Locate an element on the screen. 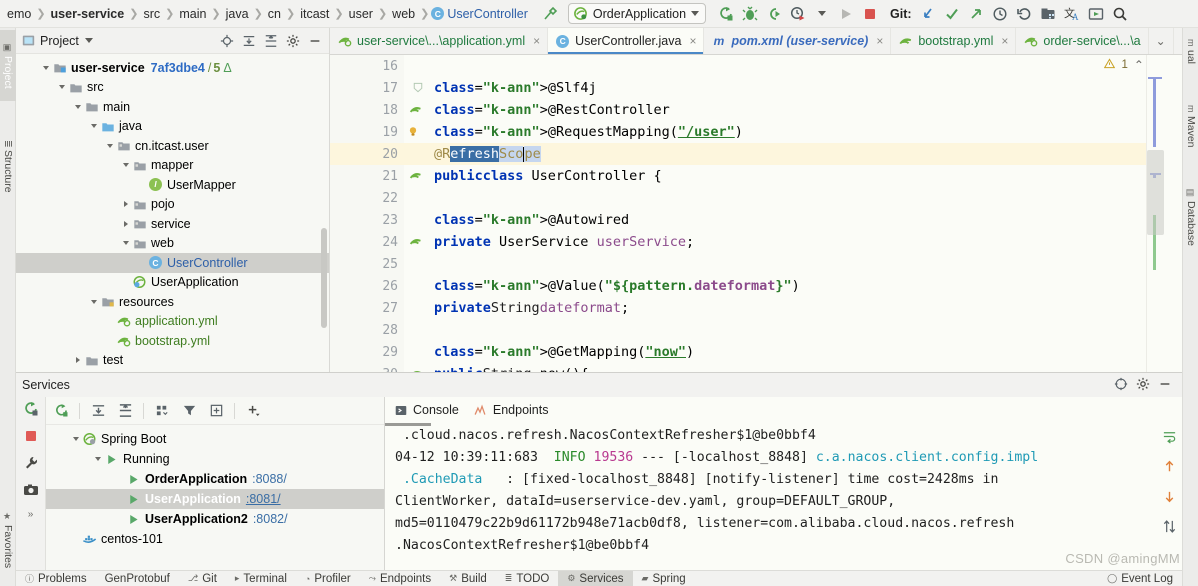 This screenshot has width=1198, height=586. search-everywhere-icon is located at coordinates (1120, 14).